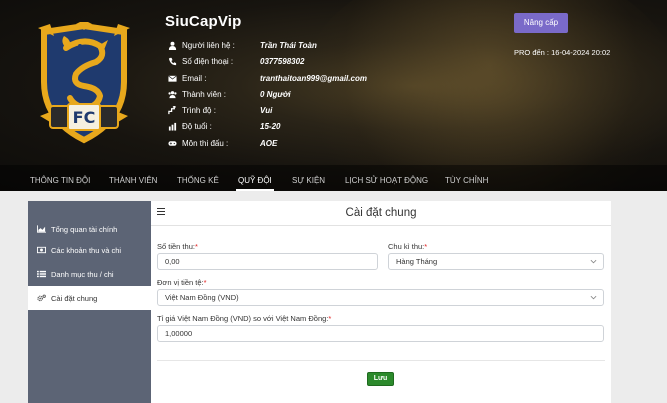  What do you see at coordinates (208, 62) in the screenshot?
I see `info-label: Số điện thoại :` at bounding box center [208, 62].